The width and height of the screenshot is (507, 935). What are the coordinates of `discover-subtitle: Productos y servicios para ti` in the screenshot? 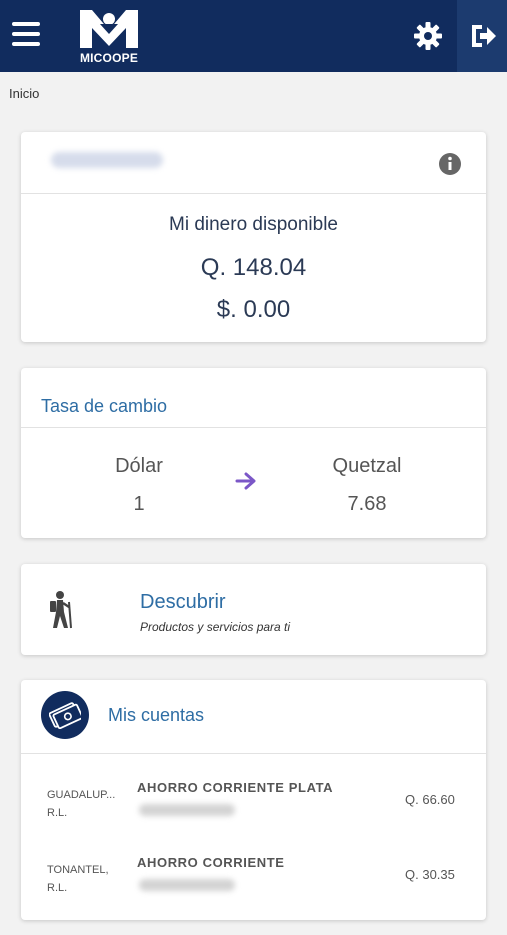 It's located at (215, 627).